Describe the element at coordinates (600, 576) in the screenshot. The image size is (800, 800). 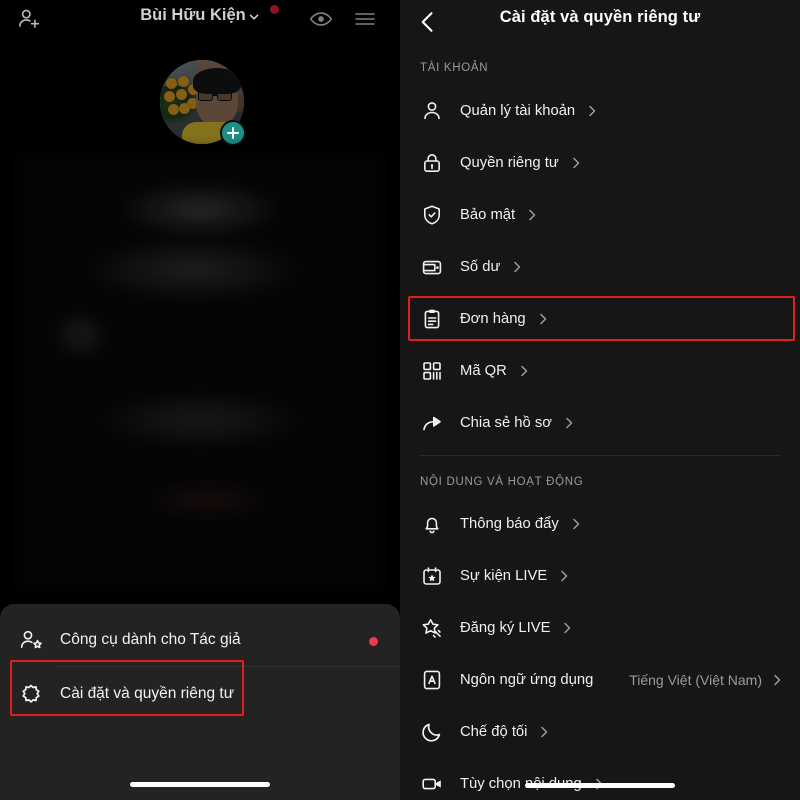
I see `settings-row-live-events: Sự kiện LIVE` at that location.